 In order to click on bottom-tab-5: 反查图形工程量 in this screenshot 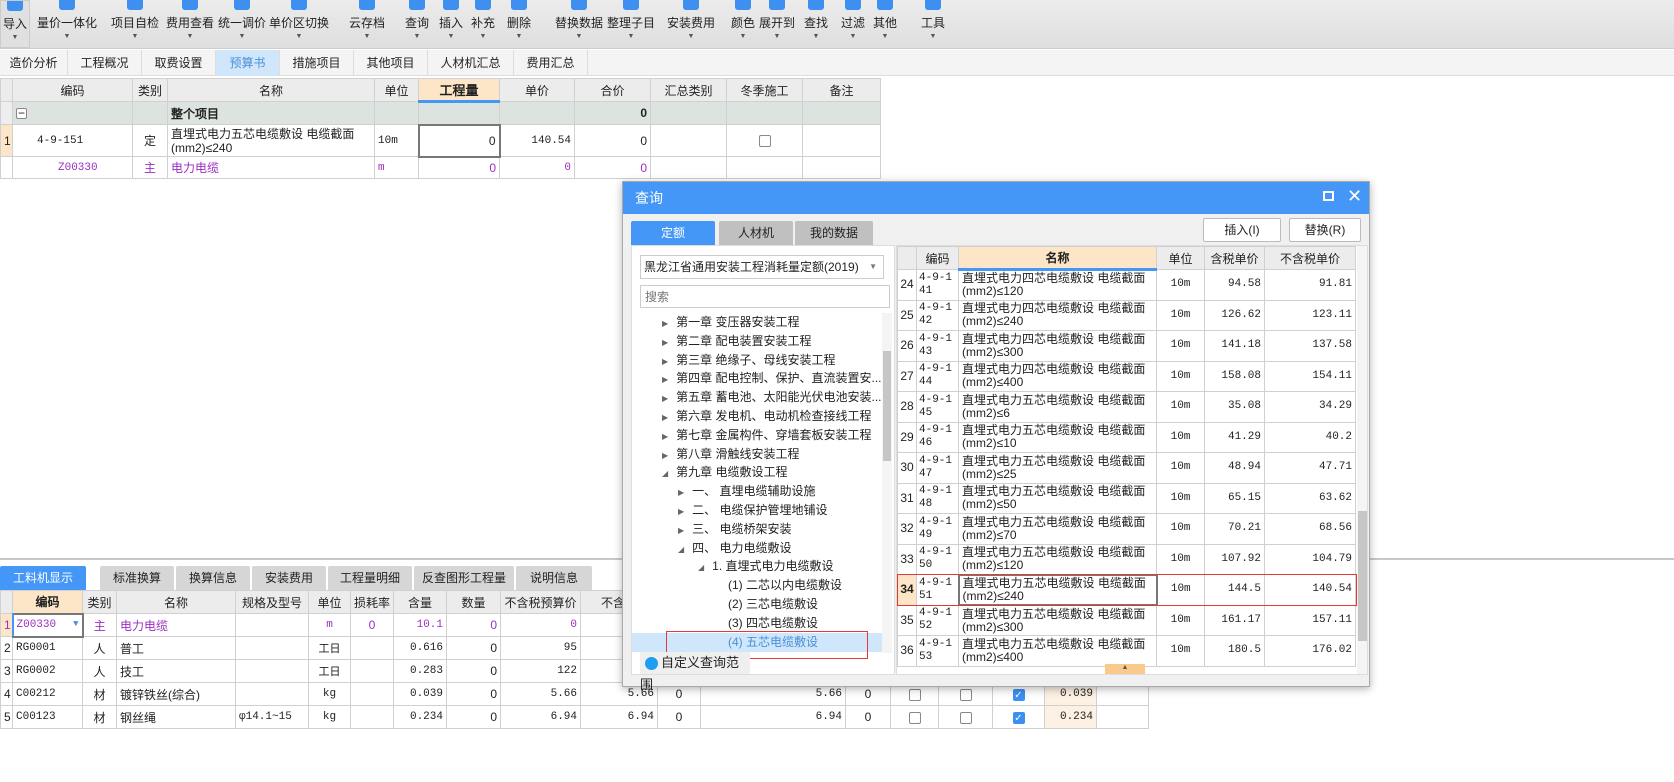, I will do `click(464, 578)`.